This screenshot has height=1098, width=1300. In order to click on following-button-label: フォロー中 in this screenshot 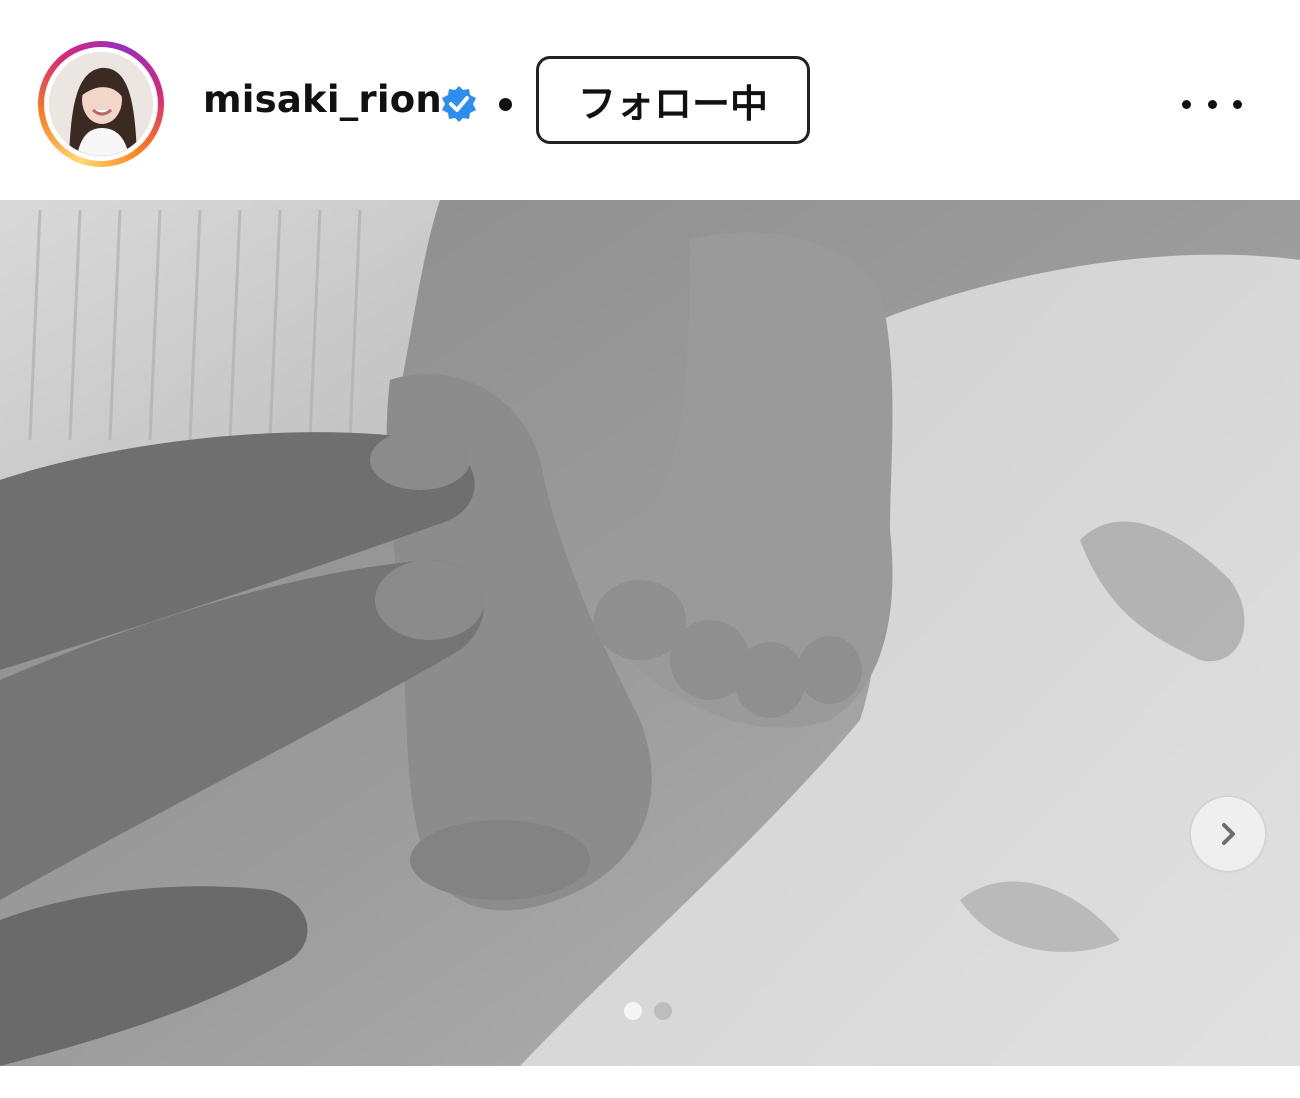, I will do `click(672, 103)`.